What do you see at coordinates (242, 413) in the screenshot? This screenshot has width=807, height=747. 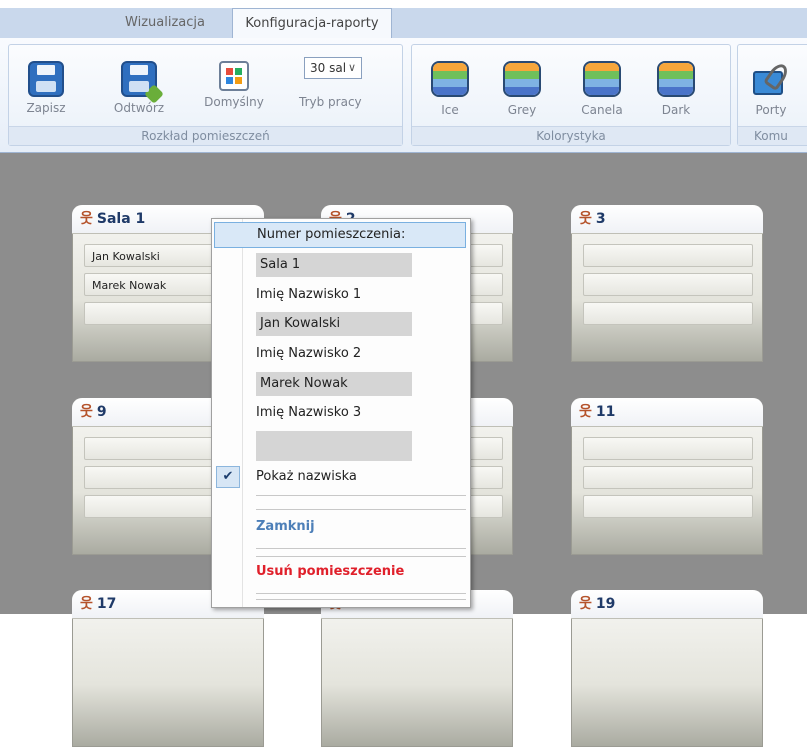 I see `menu-gutter` at bounding box center [242, 413].